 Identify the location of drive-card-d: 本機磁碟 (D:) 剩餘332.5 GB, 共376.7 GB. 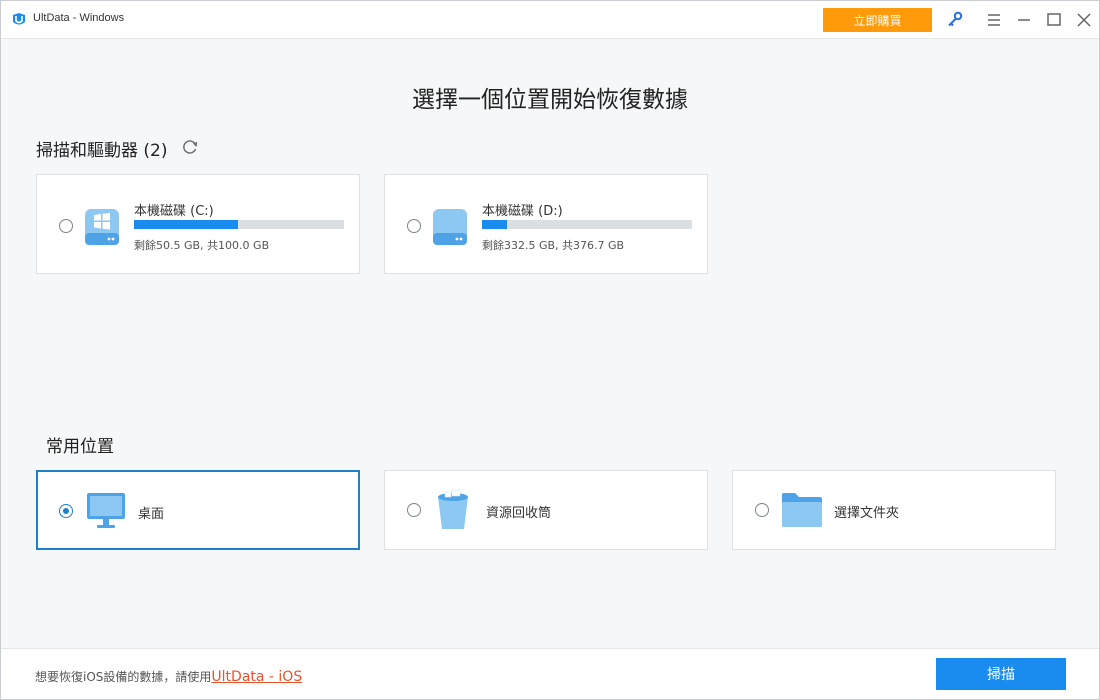
(546, 224).